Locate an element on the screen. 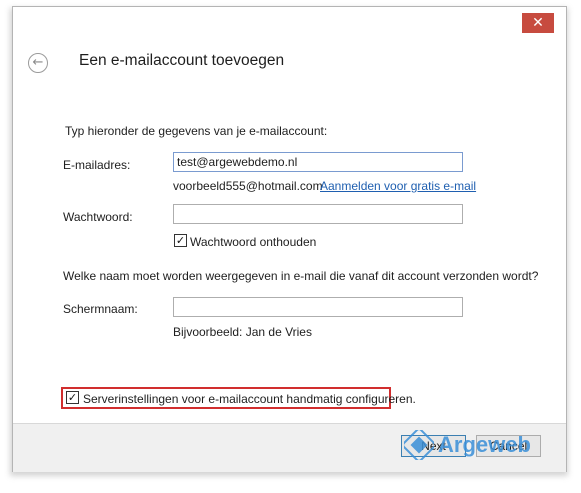  remember-password-checkbox: ✓ is located at coordinates (180, 240).